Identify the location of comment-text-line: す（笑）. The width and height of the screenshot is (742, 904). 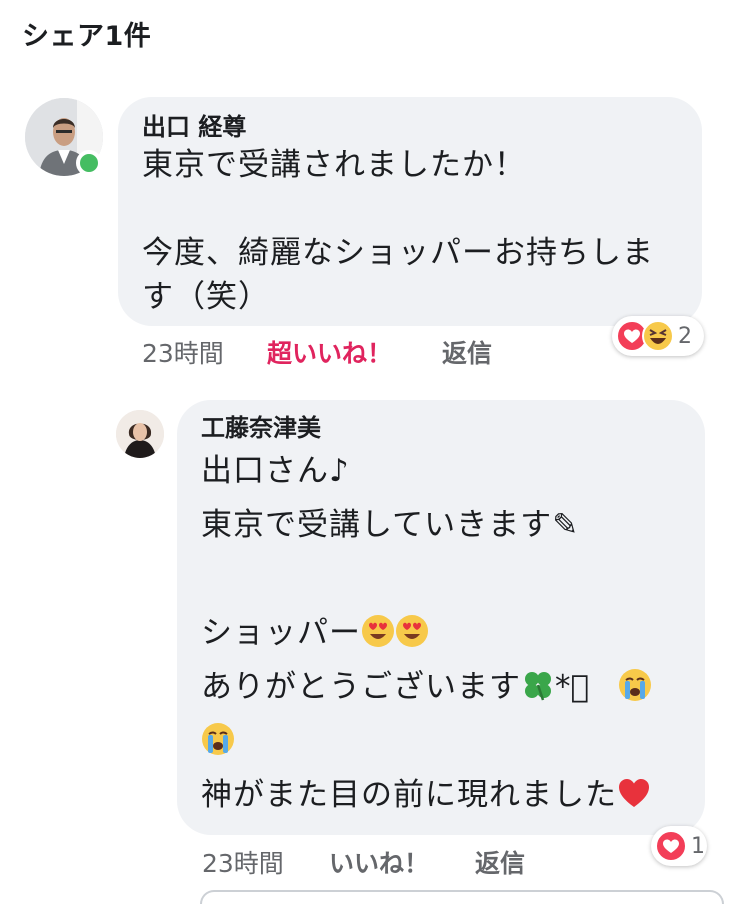
(206, 297).